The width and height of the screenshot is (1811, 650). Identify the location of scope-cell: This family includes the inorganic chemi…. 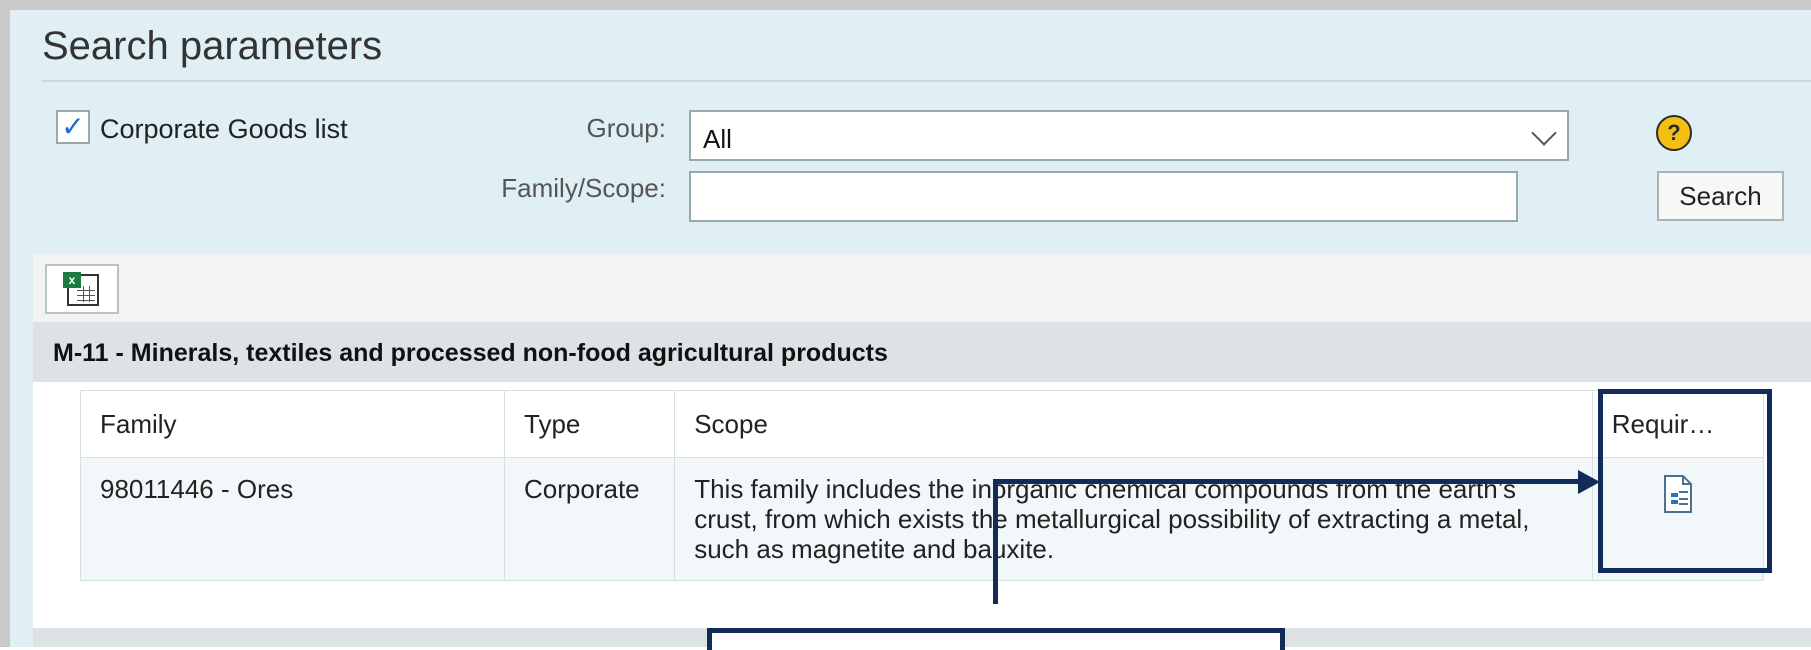
(1133, 519).